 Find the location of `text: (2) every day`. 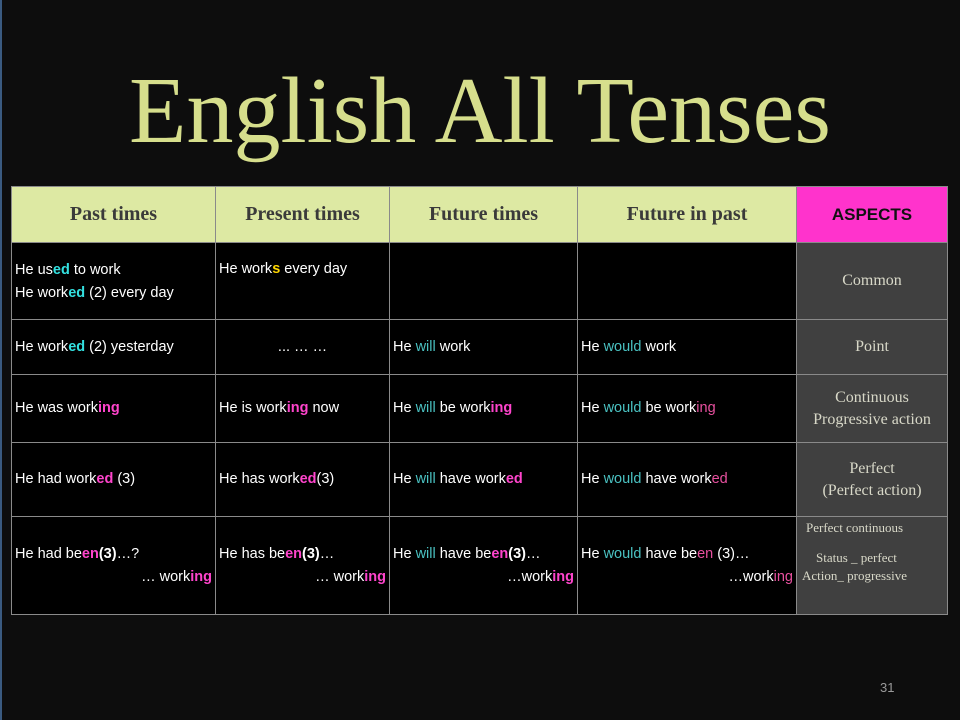

text: (2) every day is located at coordinates (129, 293).